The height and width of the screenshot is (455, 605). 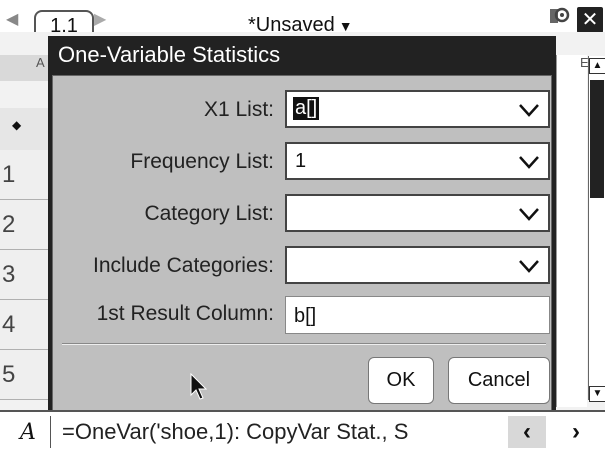 What do you see at coordinates (499, 380) in the screenshot?
I see `cancel-button: Cancel` at bounding box center [499, 380].